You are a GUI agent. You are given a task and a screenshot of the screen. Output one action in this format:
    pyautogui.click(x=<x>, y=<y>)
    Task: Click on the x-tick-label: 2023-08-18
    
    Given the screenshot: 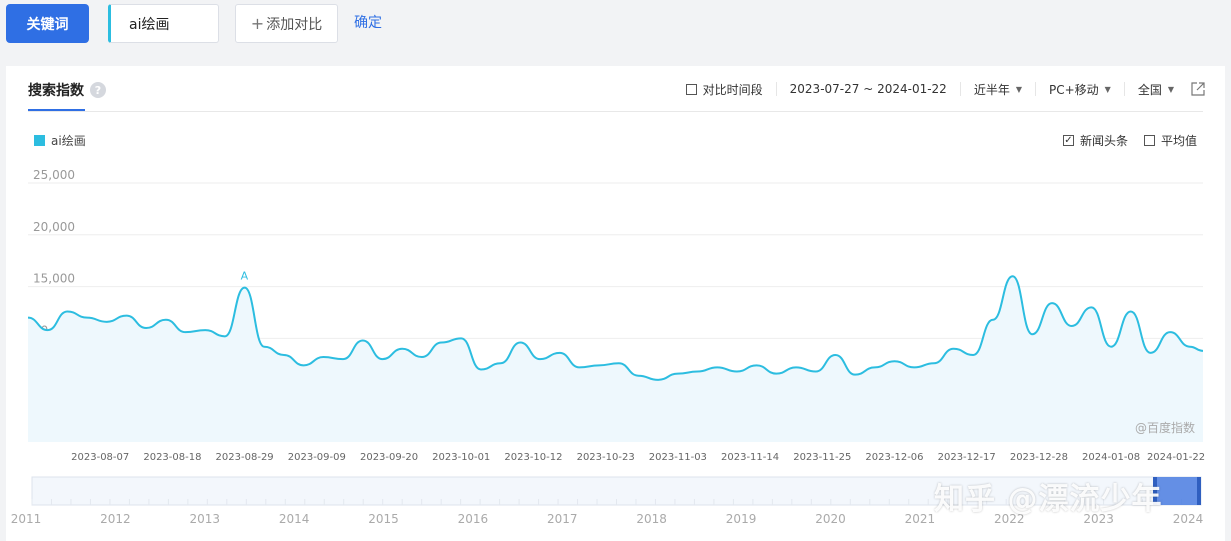 What is the action you would take?
    pyautogui.click(x=172, y=457)
    